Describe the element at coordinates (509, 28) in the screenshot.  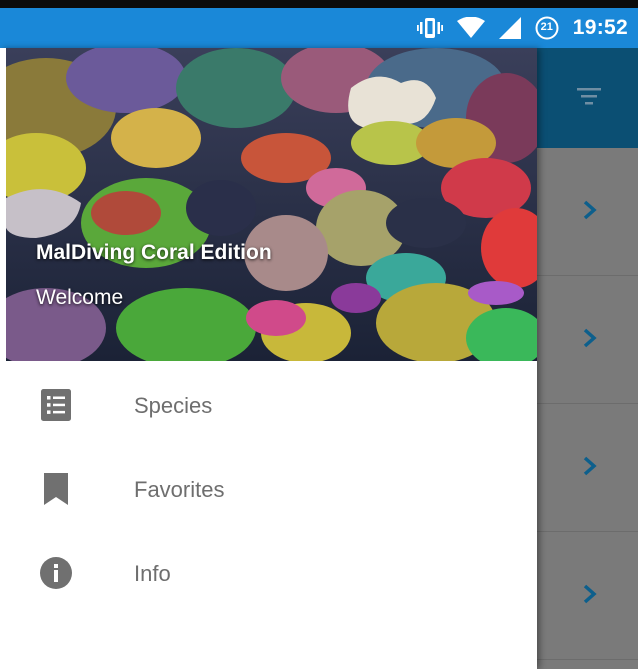
I see `signal-icon` at that location.